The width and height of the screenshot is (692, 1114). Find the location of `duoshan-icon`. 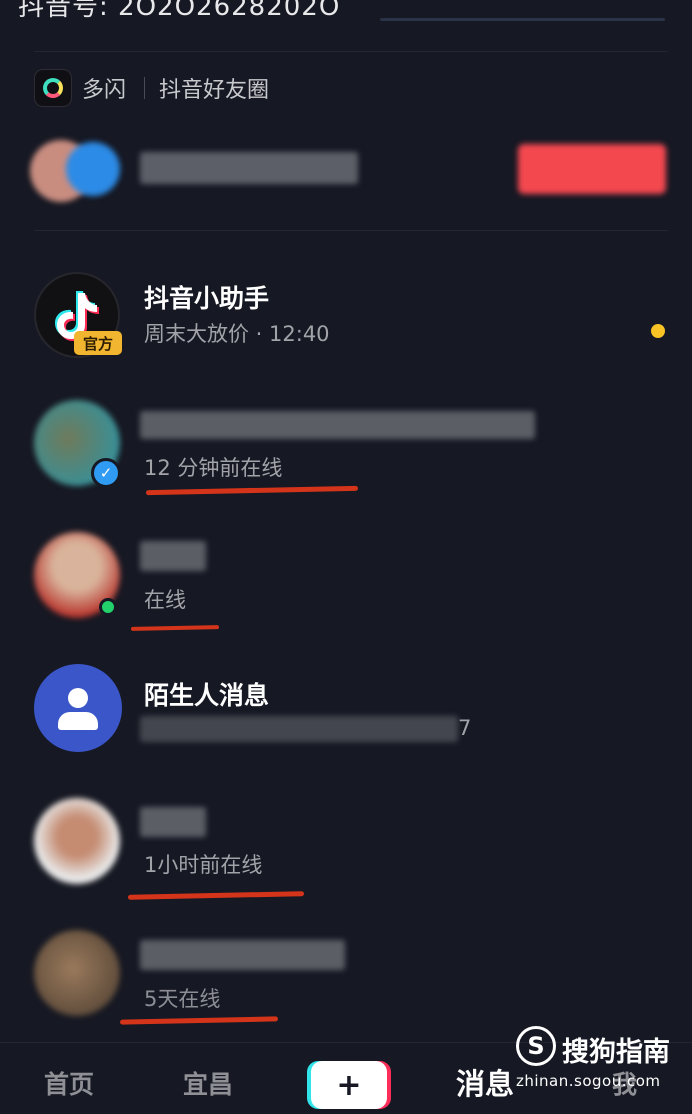

duoshan-icon is located at coordinates (53, 88).